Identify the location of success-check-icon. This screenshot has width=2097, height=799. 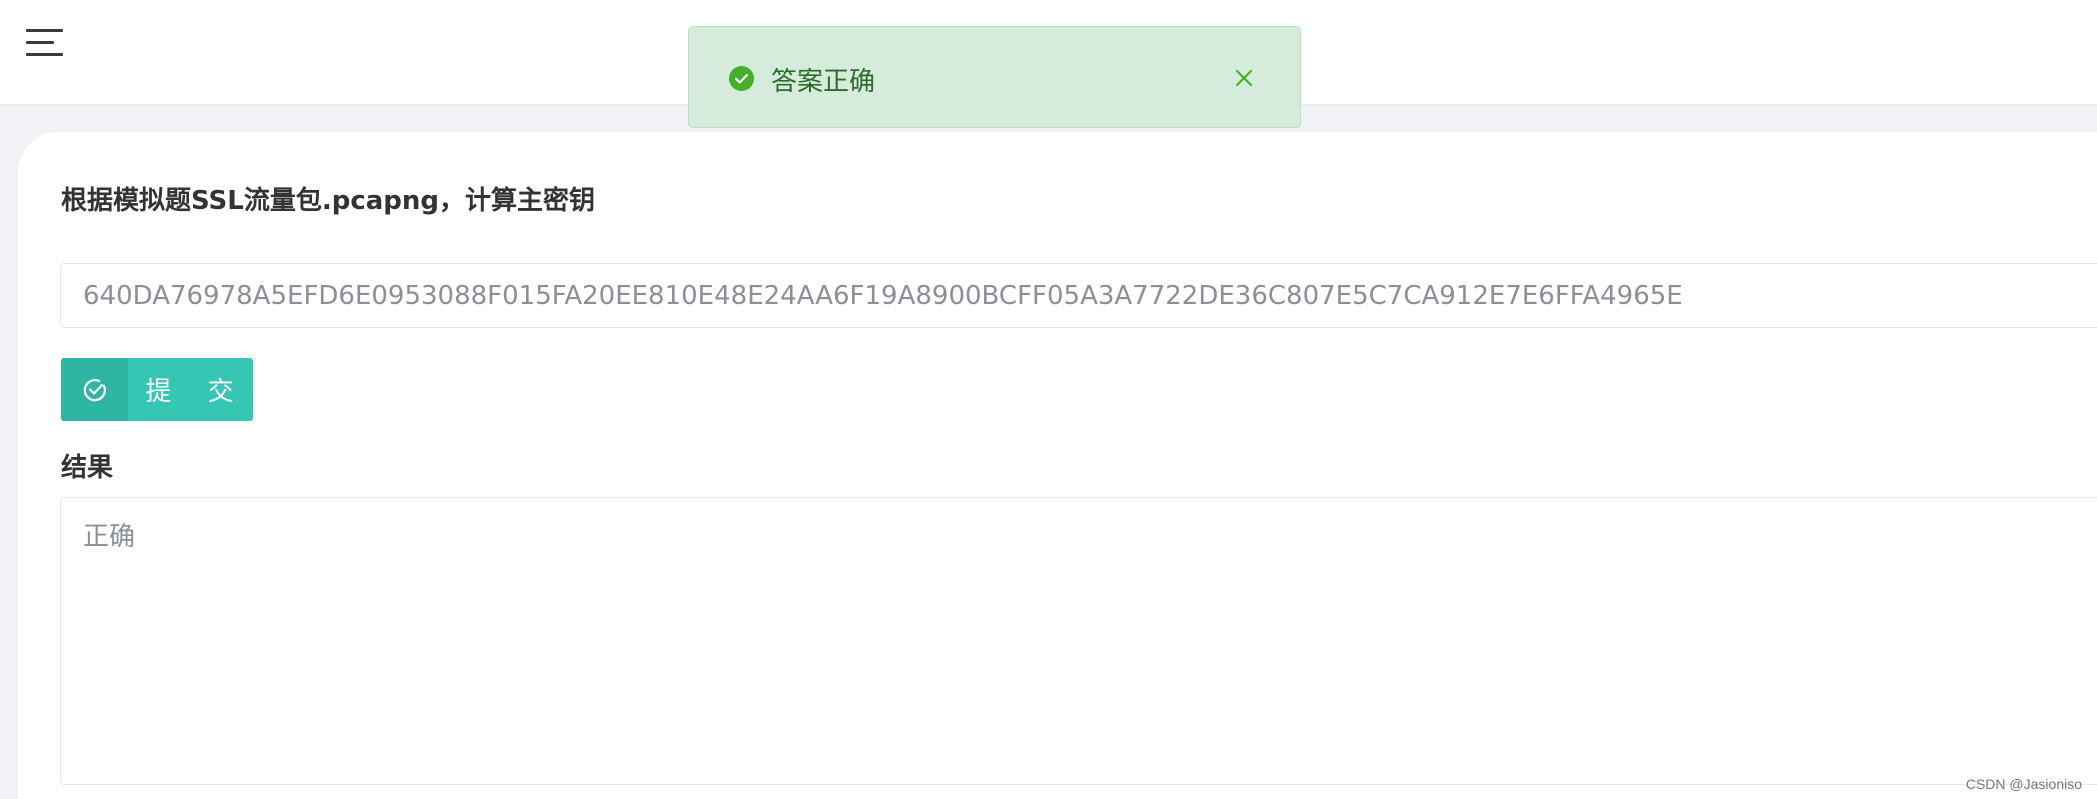
(741, 78).